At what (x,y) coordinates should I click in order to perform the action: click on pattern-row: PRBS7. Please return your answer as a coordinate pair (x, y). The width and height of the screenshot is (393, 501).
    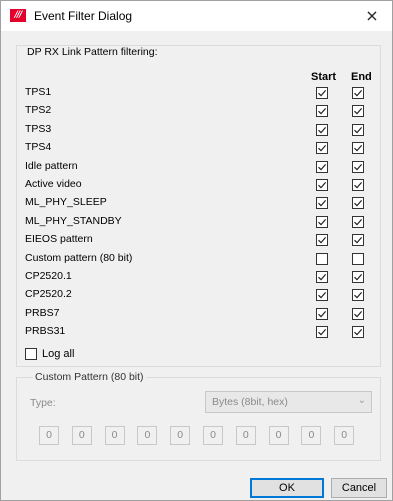
    Looking at the image, I should click on (200, 314).